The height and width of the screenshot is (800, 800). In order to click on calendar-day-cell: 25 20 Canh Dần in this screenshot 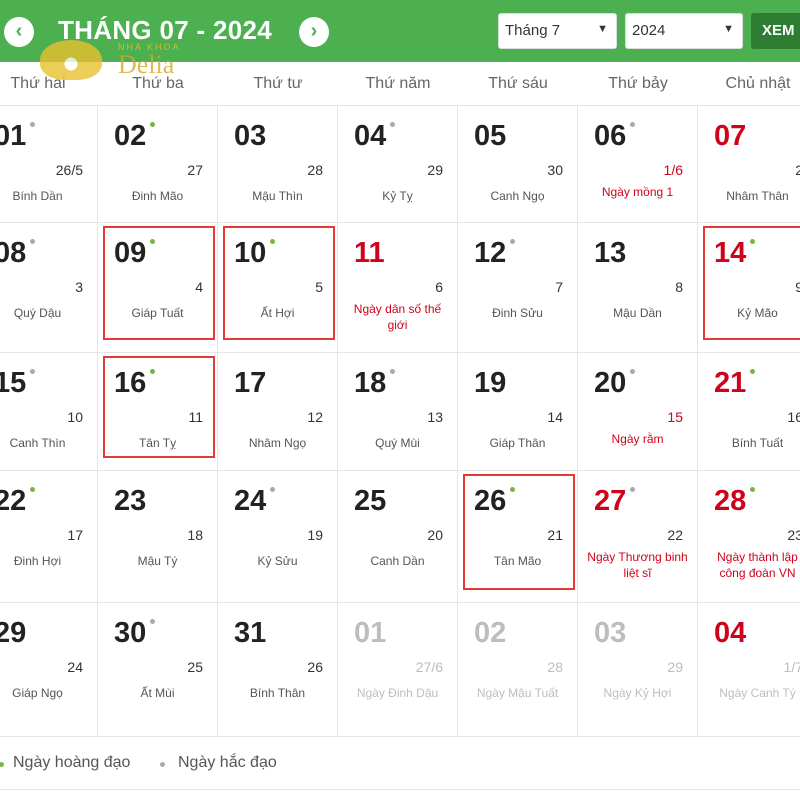, I will do `click(398, 537)`.